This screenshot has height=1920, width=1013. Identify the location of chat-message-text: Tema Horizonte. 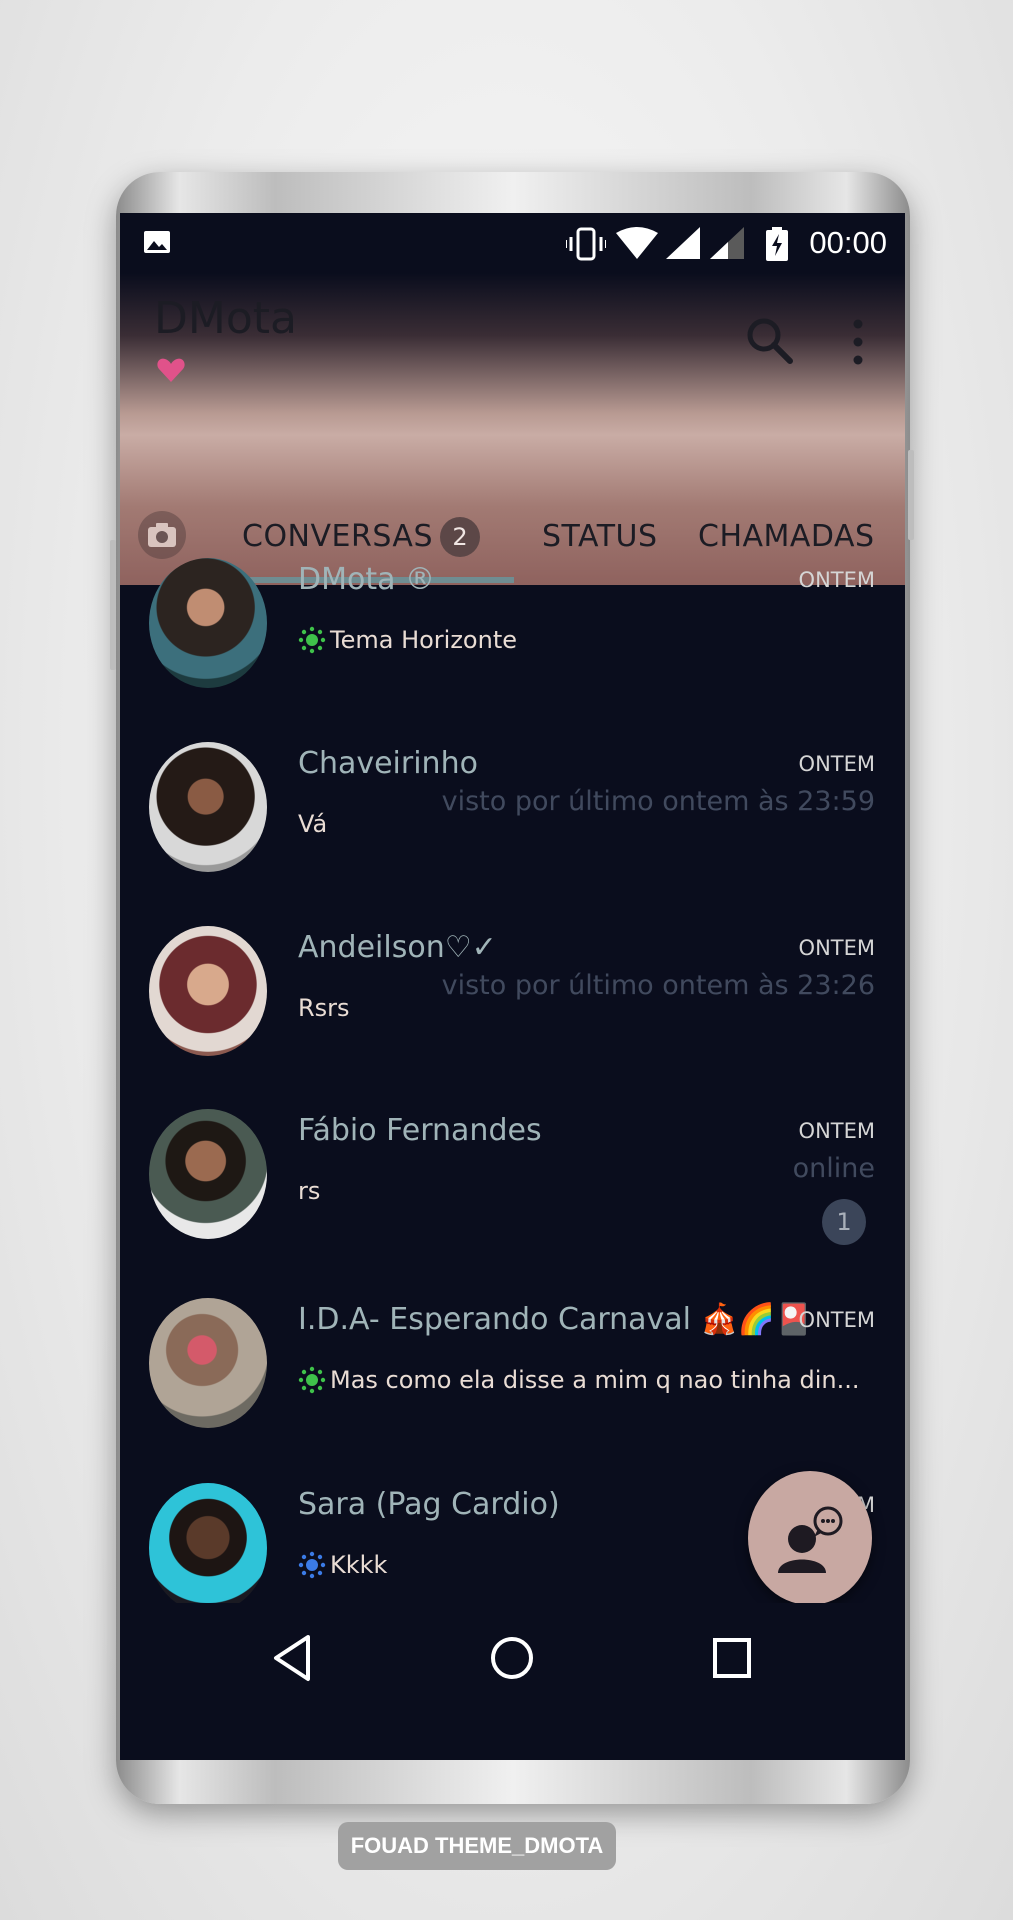
(423, 640).